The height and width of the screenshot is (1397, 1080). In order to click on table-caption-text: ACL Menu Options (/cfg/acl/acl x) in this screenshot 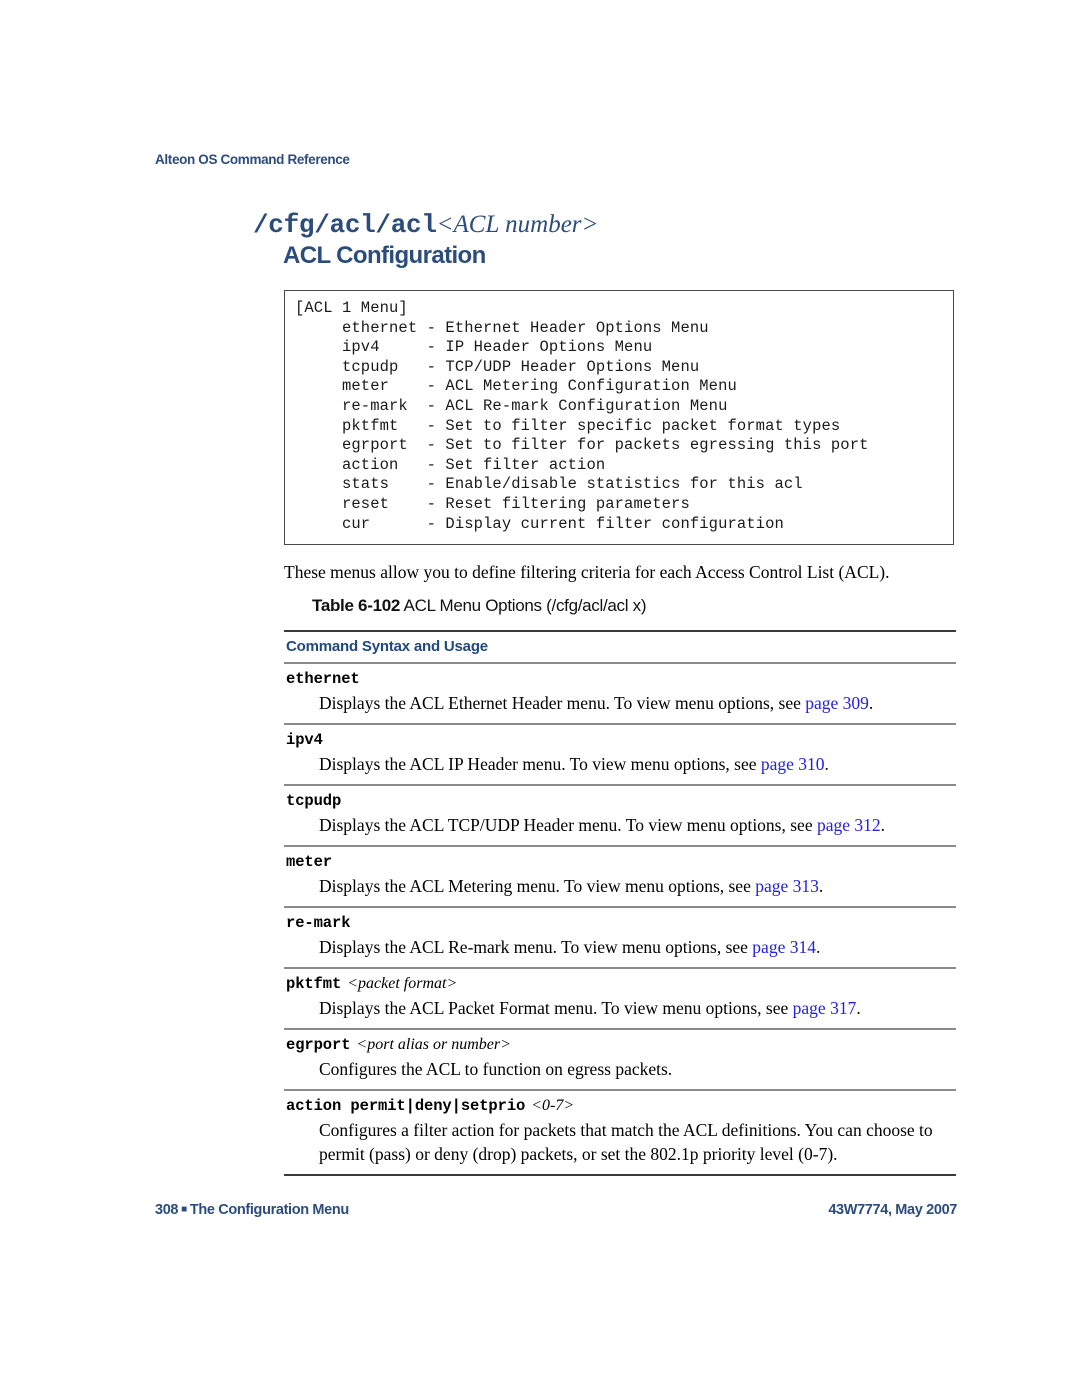, I will do `click(525, 605)`.